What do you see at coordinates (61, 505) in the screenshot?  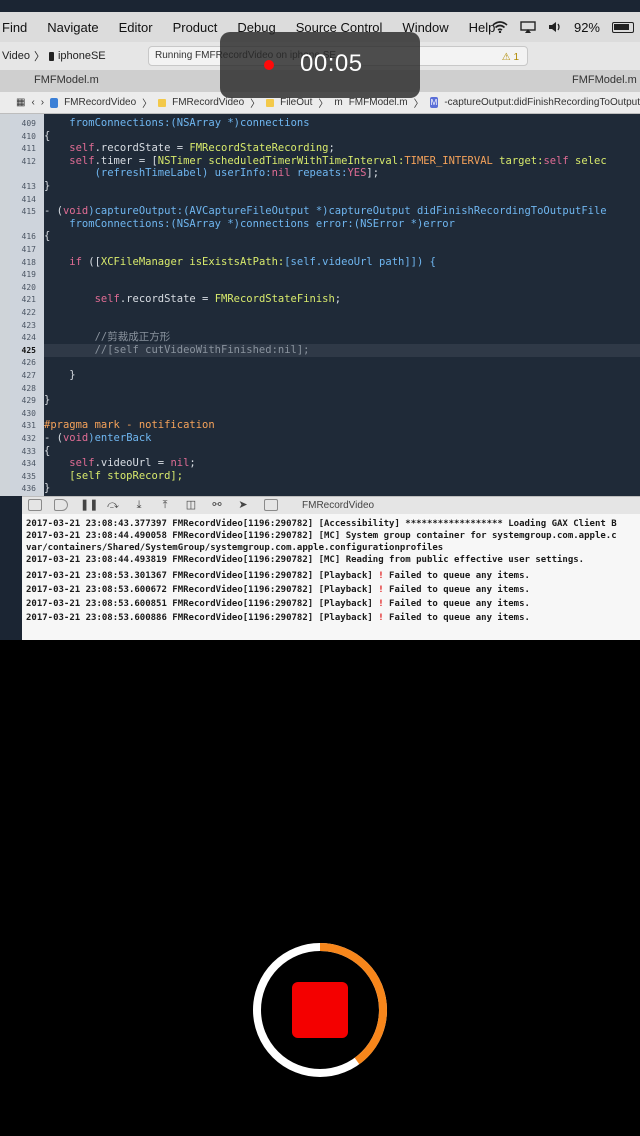 I see `breakpoints-toggle-icon` at bounding box center [61, 505].